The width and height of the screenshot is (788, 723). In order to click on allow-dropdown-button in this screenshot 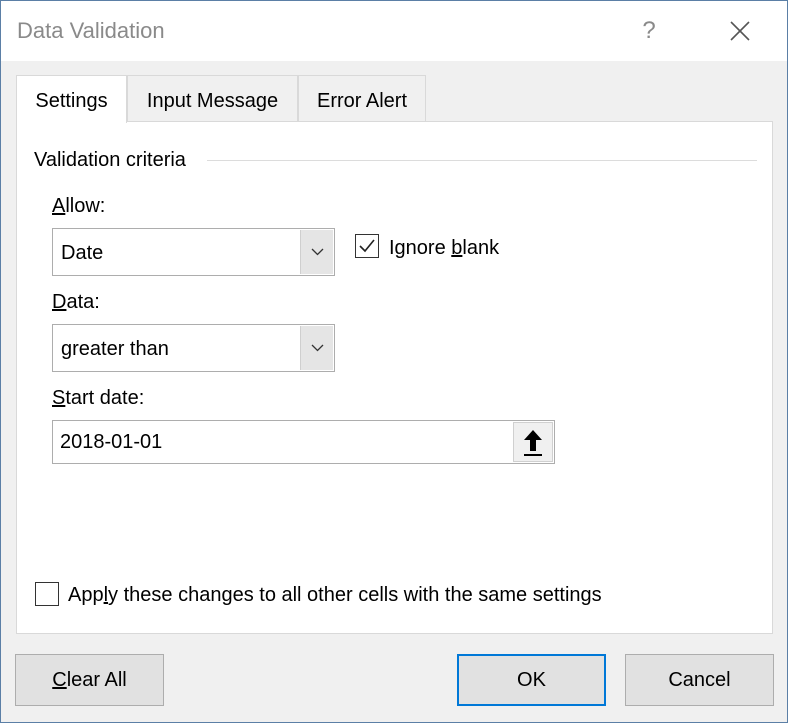, I will do `click(316, 252)`.